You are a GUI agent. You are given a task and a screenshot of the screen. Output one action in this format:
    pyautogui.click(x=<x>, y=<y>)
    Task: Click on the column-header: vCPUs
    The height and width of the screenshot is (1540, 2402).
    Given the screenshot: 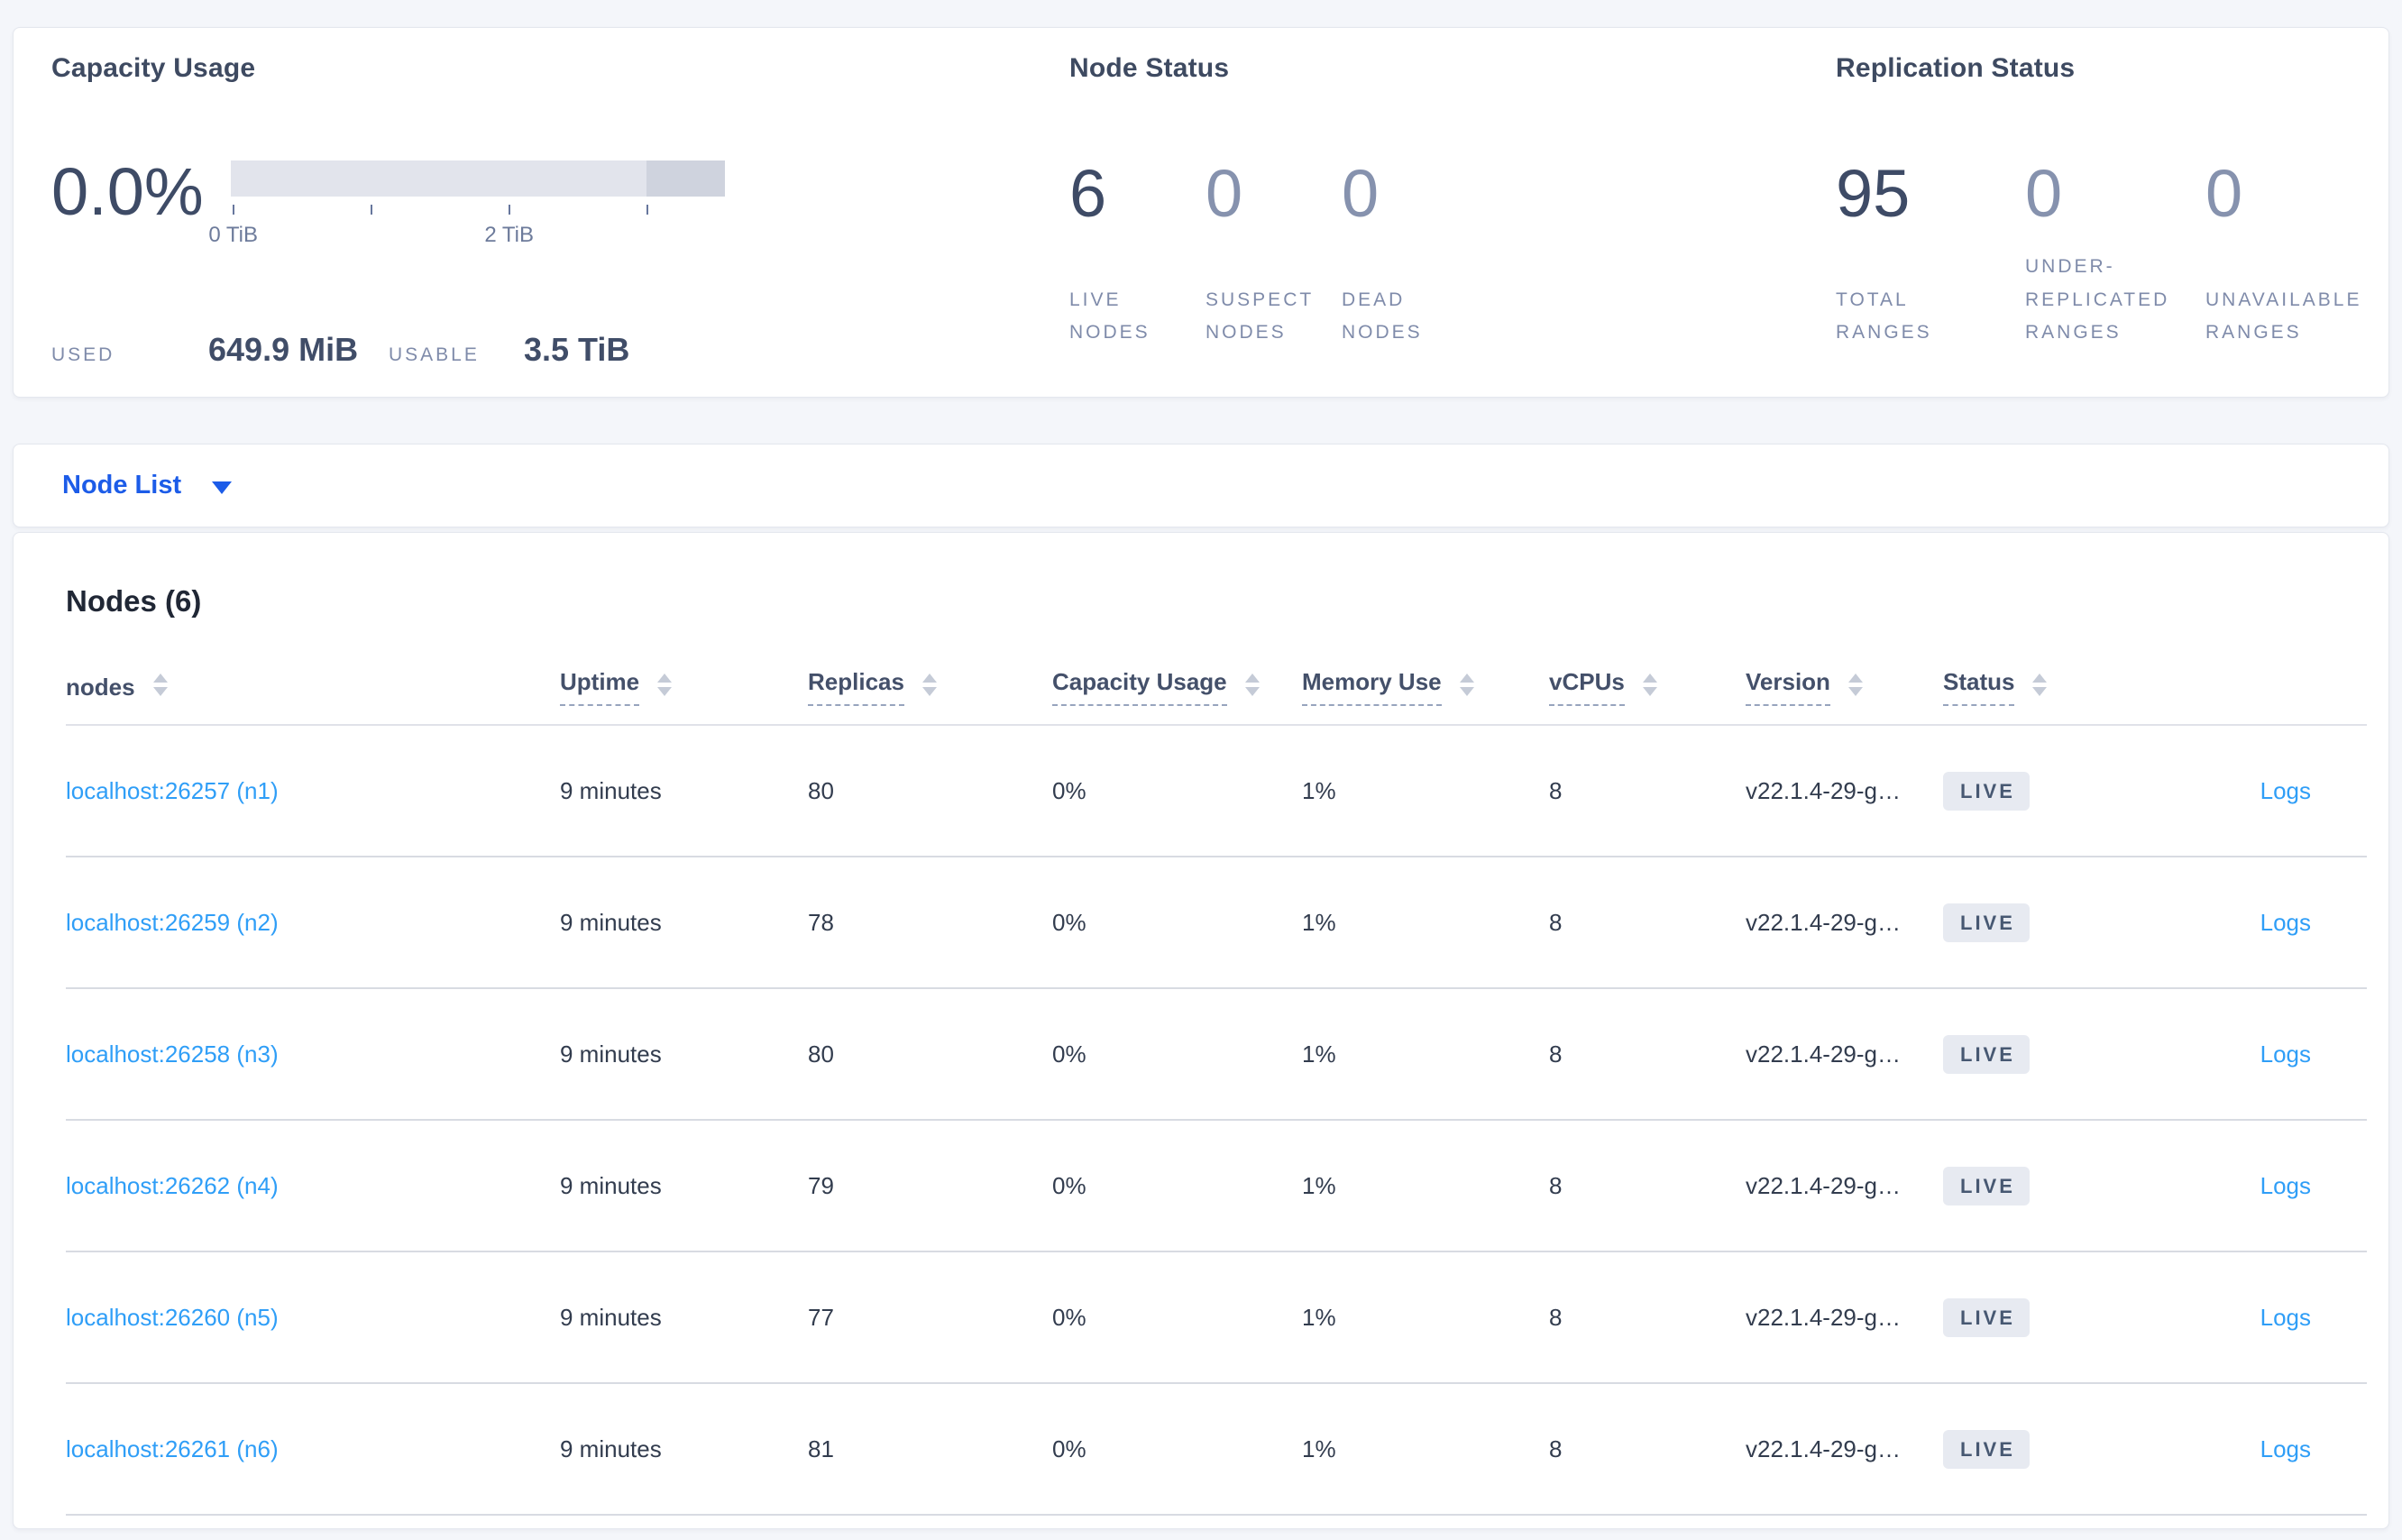 What is the action you would take?
    pyautogui.click(x=1647, y=687)
    